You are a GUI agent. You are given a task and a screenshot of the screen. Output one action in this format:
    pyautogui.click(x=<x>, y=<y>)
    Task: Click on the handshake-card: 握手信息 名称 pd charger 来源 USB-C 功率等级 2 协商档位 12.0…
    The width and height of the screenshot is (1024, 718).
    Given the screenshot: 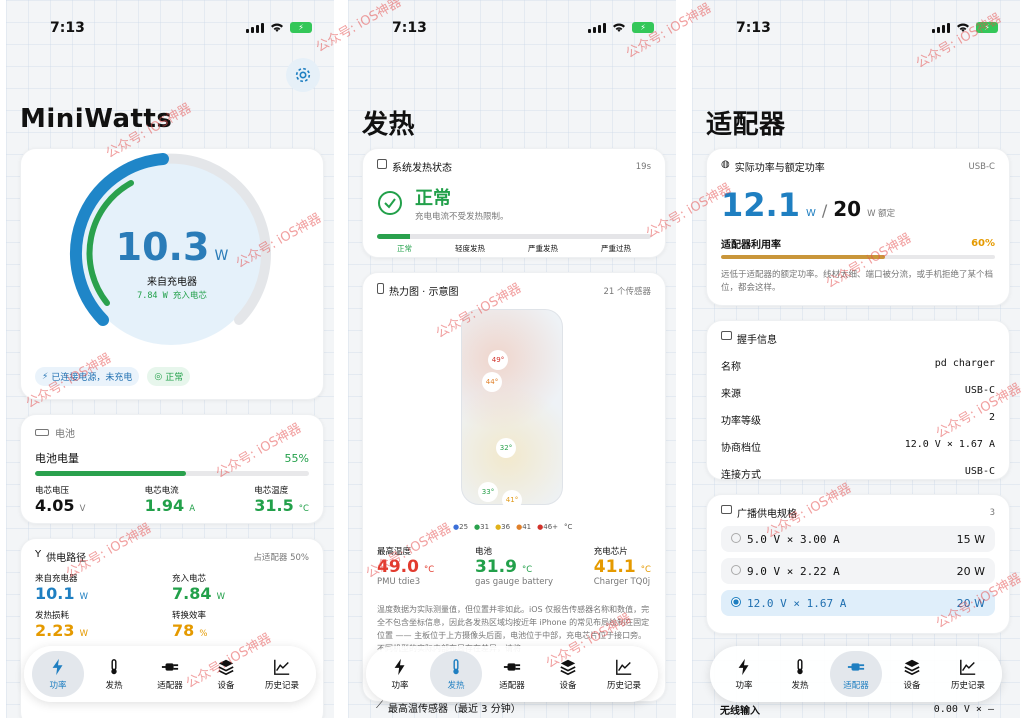 What is the action you would take?
    pyautogui.click(x=858, y=400)
    